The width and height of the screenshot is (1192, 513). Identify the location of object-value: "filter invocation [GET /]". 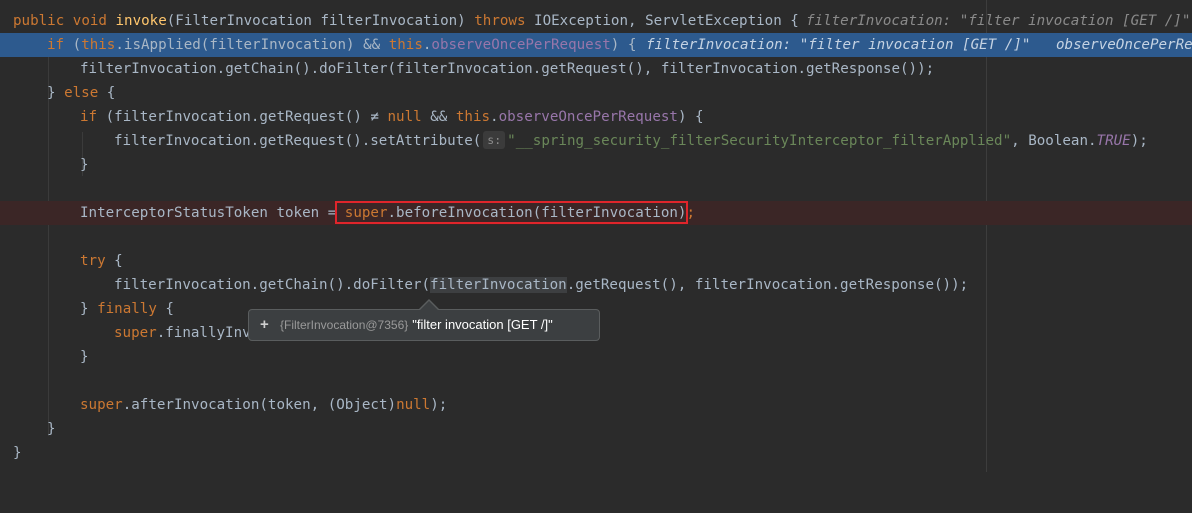
(482, 324).